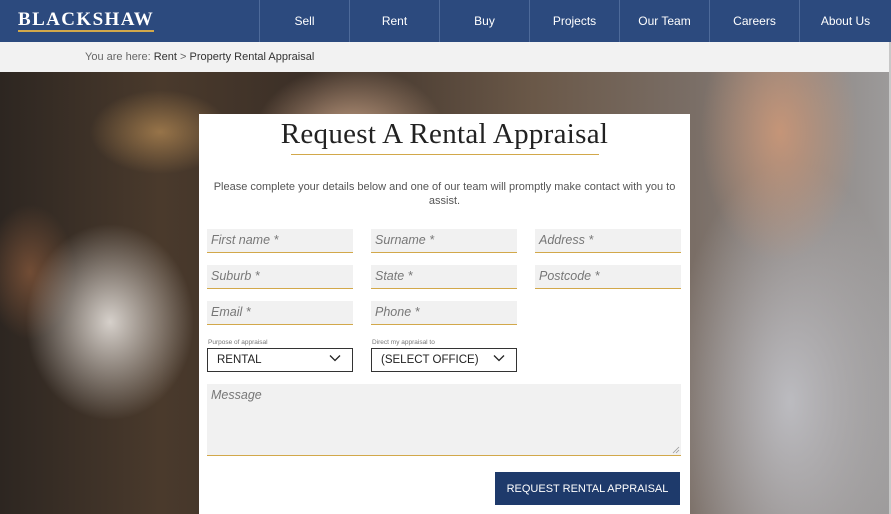  I want to click on postcode-field: Postcode *, so click(608, 277).